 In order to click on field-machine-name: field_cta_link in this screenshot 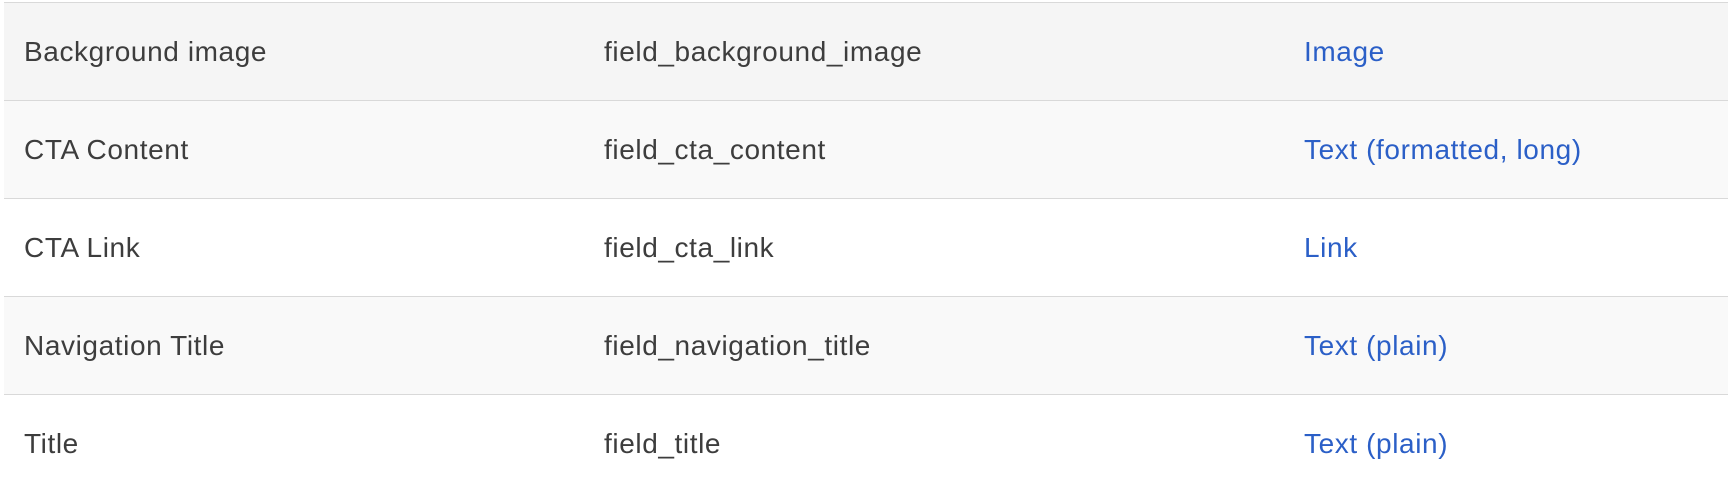, I will do `click(689, 247)`.